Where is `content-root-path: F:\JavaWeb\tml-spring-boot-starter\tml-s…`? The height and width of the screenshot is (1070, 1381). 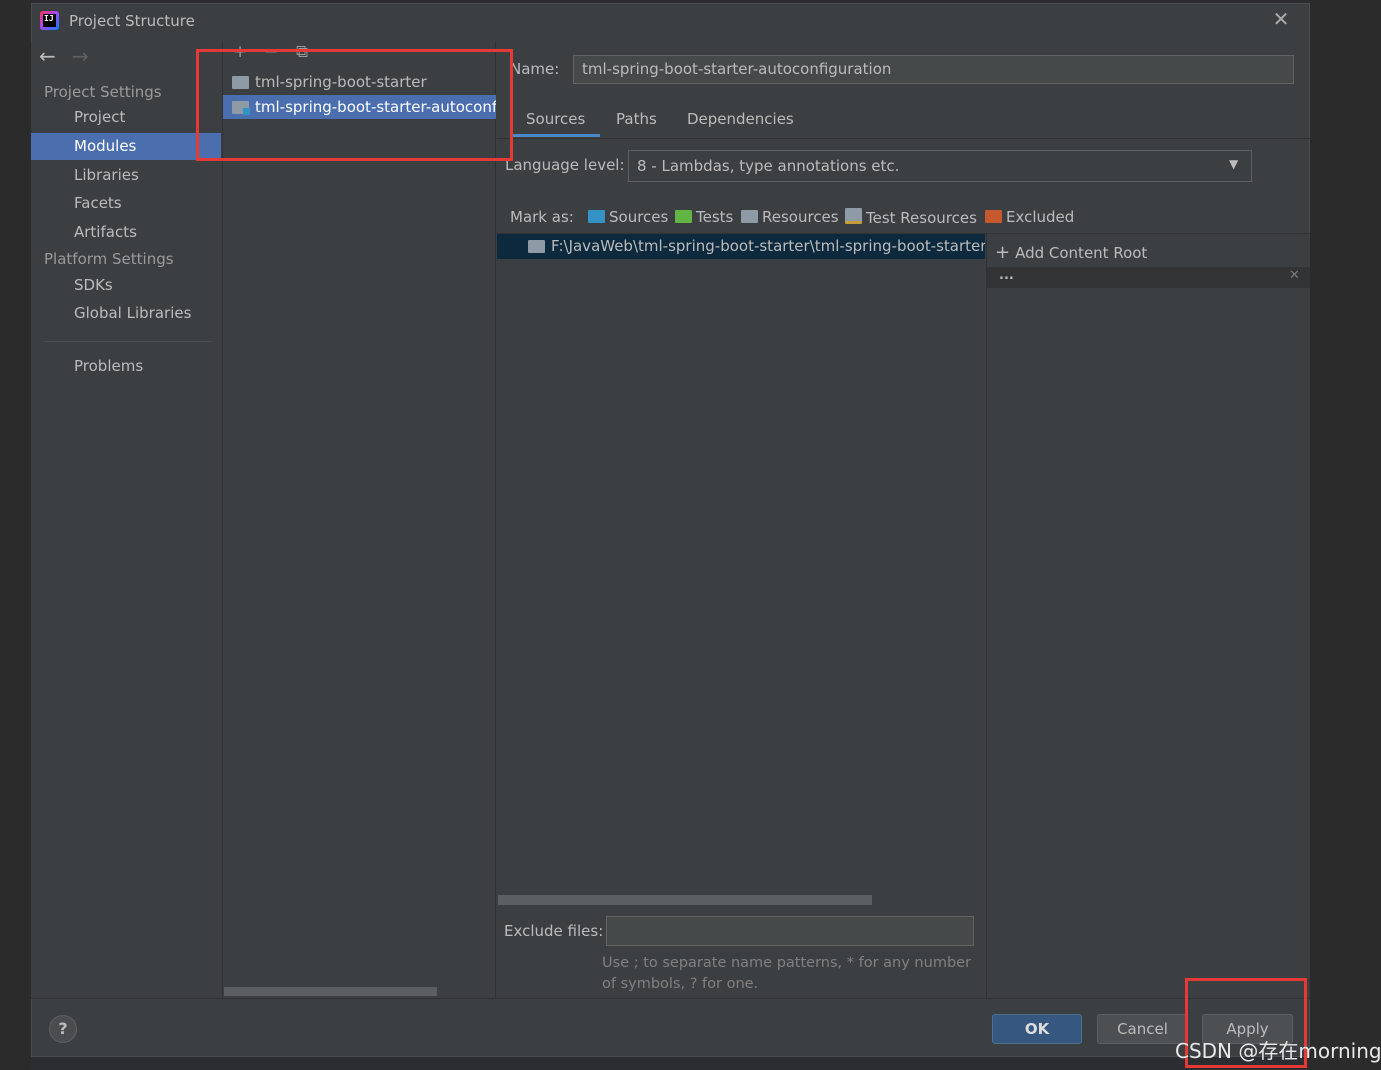
content-root-path: F:\JavaWeb\tml-spring-boot-starter\tml-s… is located at coordinates (768, 246).